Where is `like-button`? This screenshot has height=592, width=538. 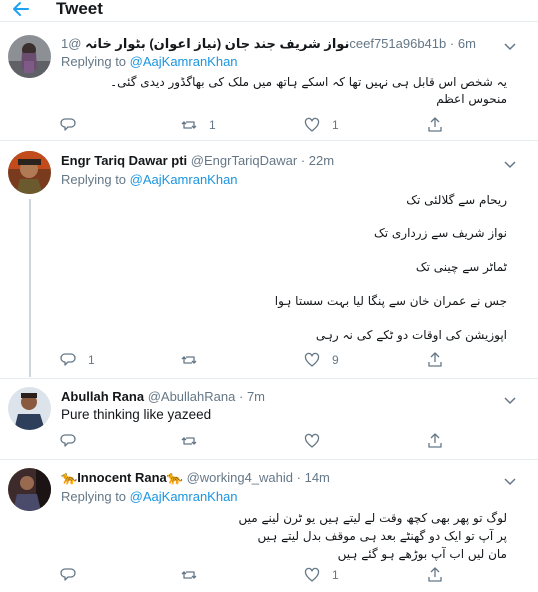 like-button is located at coordinates (318, 441).